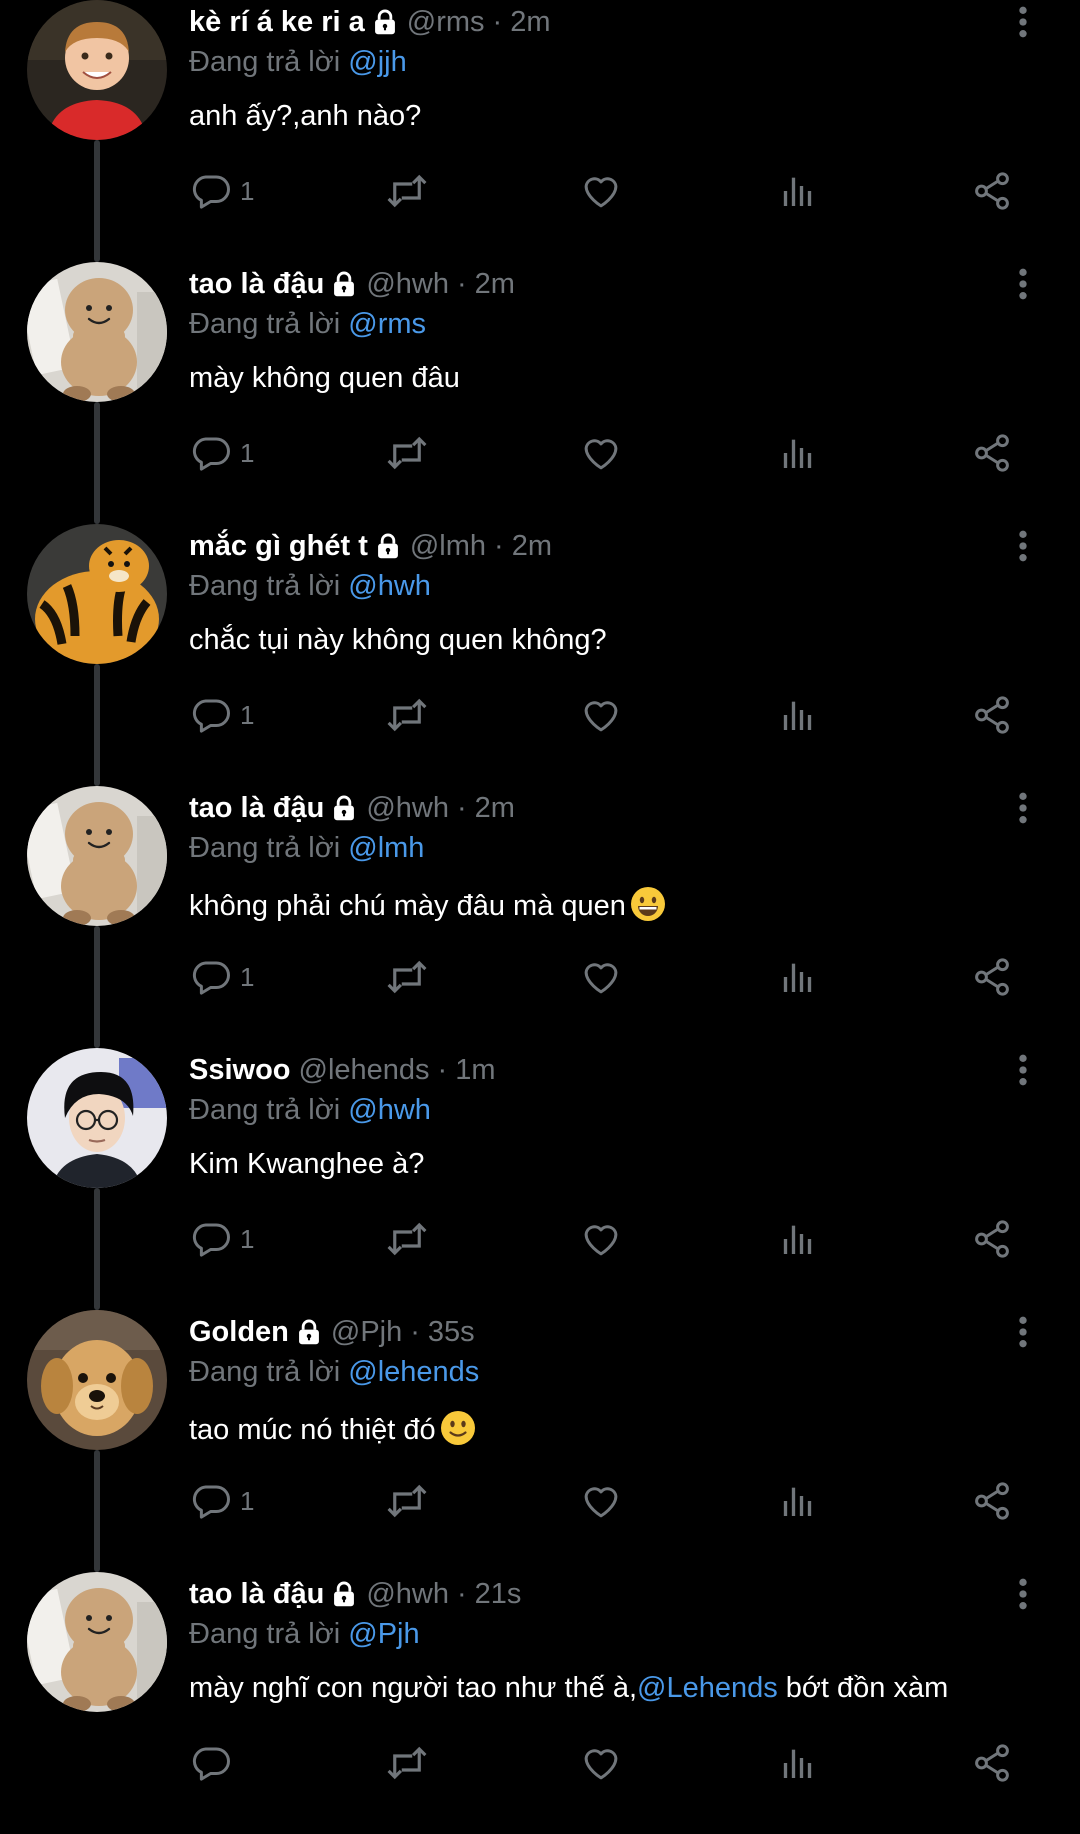  I want to click on user-handle: @rms, so click(446, 22).